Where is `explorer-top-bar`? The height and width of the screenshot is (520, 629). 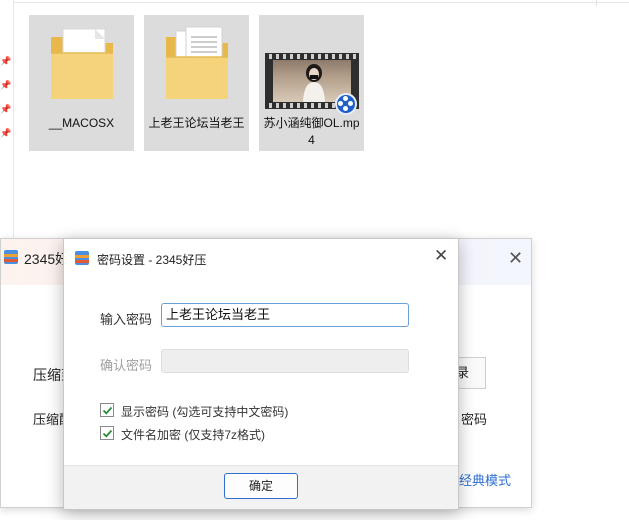
explorer-top-bar is located at coordinates (321, 1).